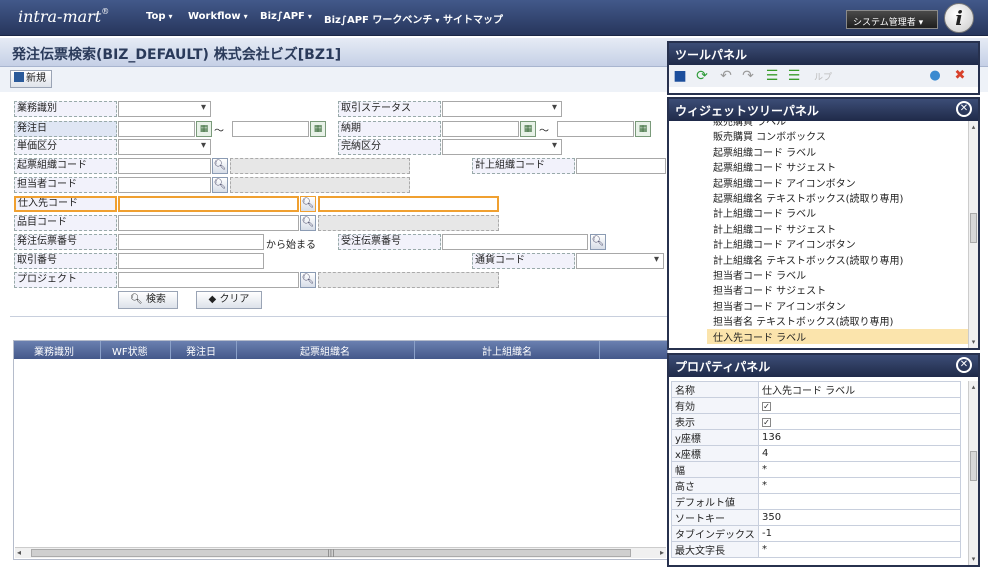  Describe the element at coordinates (859, 437) in the screenshot. I see `property-value: 136` at that location.